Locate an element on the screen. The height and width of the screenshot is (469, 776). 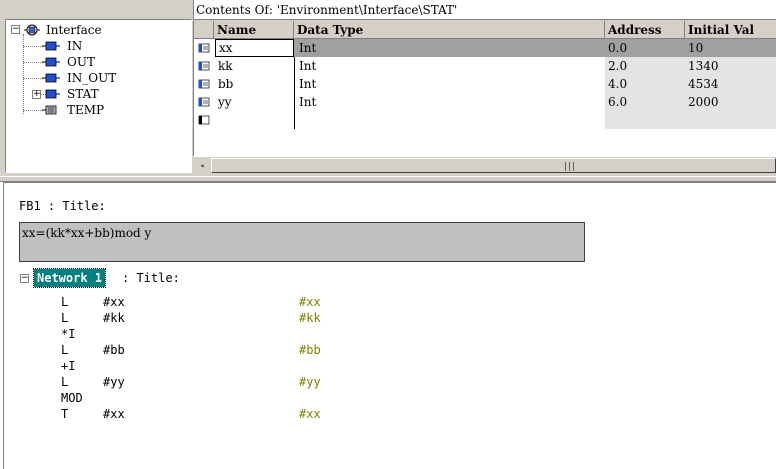
tree-item-label: TEMP is located at coordinates (86, 110).